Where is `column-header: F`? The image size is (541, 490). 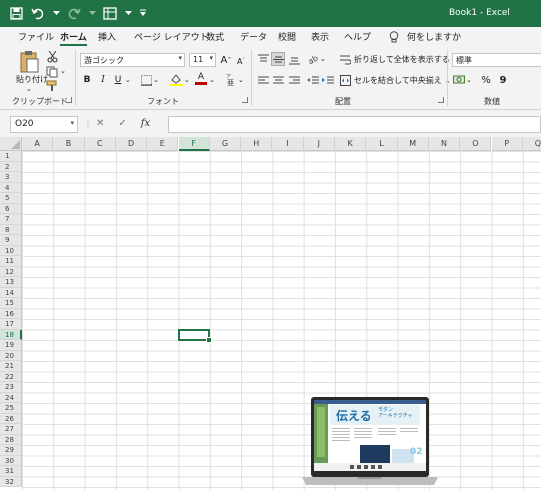 column-header: F is located at coordinates (194, 144).